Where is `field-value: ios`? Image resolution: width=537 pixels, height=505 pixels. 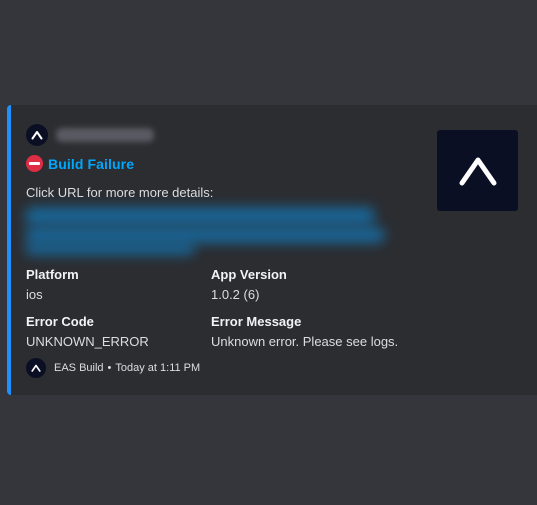
field-value: ios is located at coordinates (34, 294).